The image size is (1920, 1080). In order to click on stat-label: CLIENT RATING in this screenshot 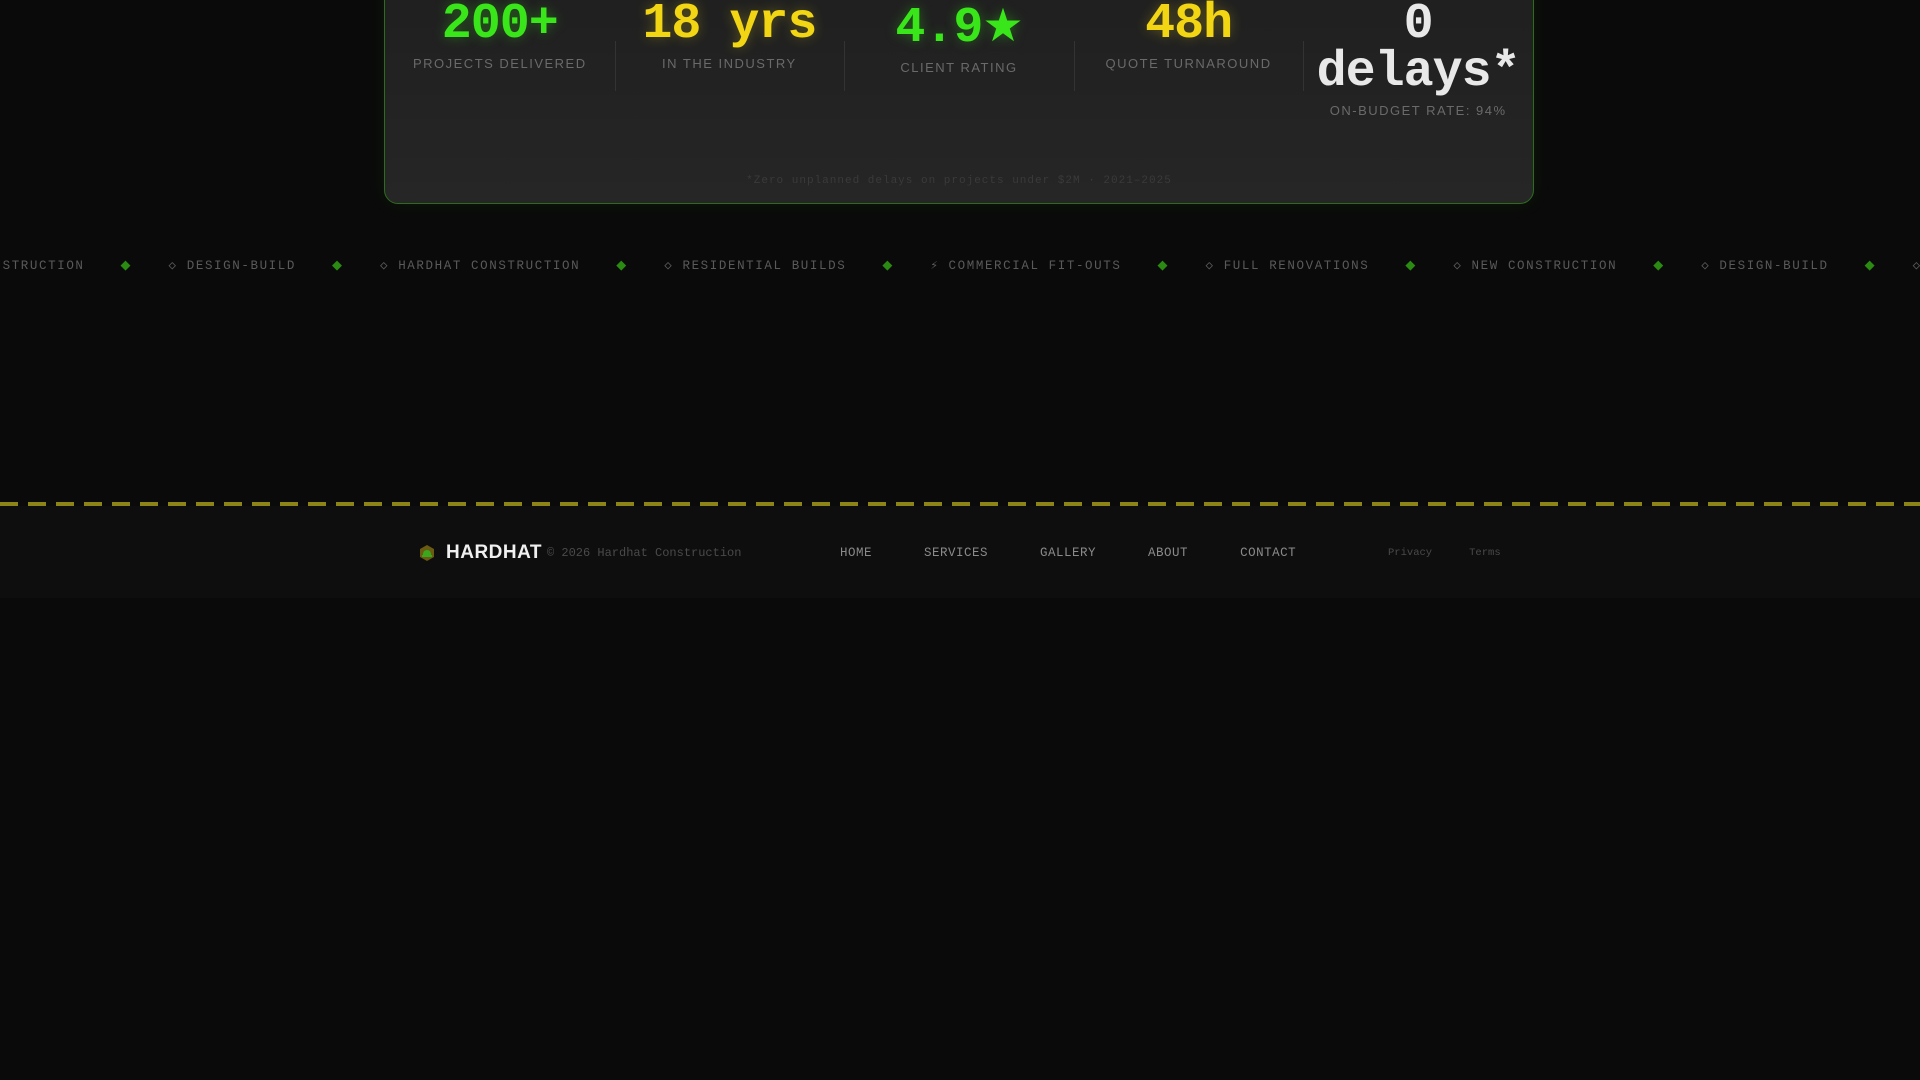, I will do `click(959, 67)`.